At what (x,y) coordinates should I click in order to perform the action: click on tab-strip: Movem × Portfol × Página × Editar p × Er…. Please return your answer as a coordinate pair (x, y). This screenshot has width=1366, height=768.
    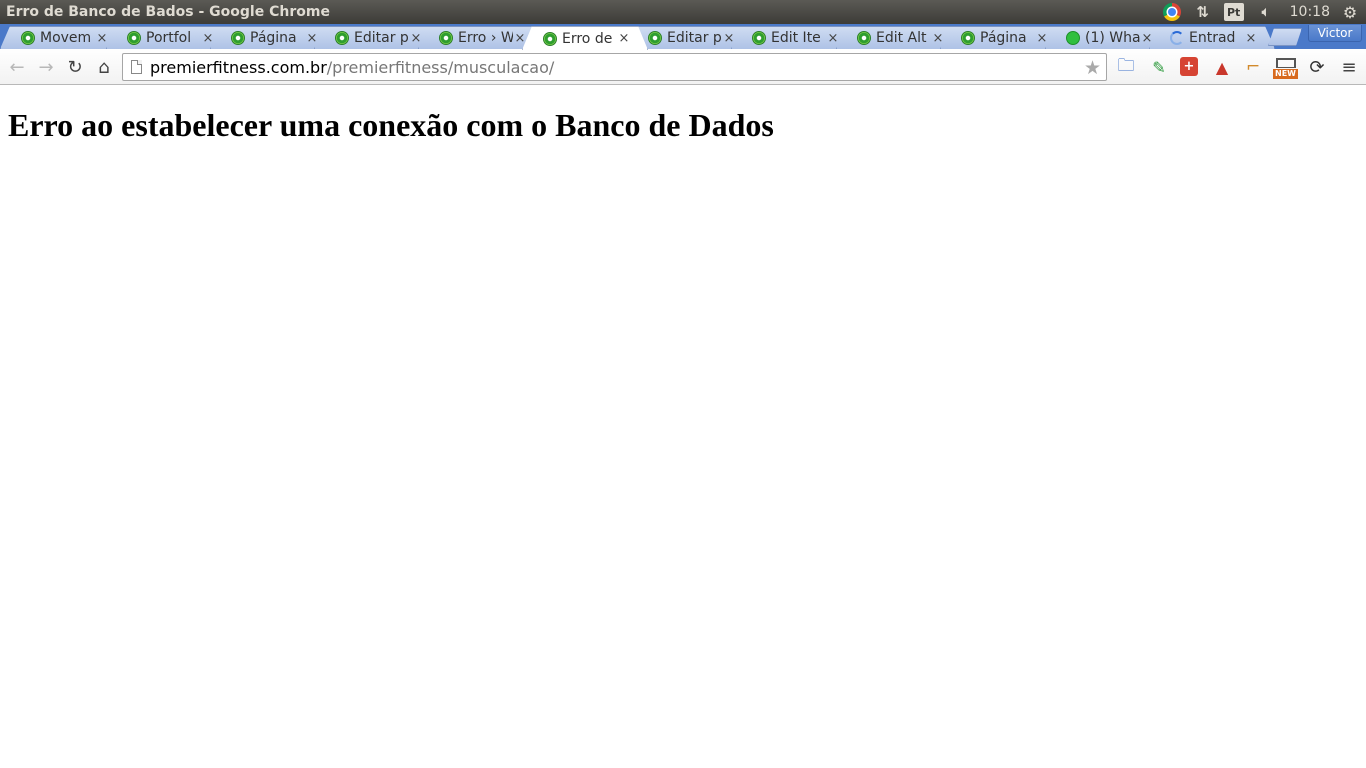
    Looking at the image, I should click on (683, 36).